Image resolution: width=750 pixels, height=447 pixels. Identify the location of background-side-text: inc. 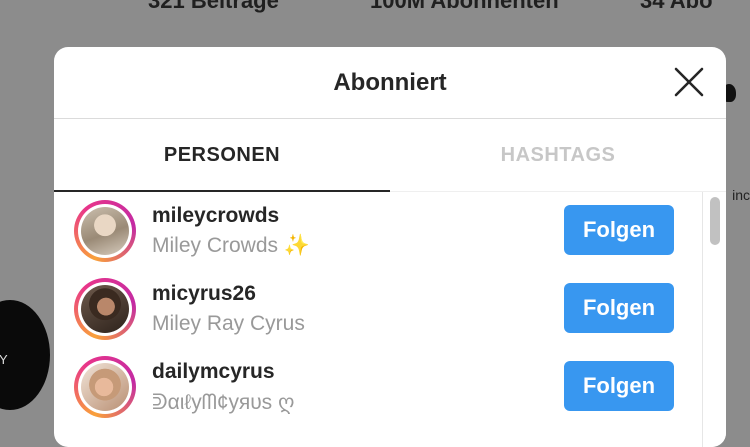
(741, 195).